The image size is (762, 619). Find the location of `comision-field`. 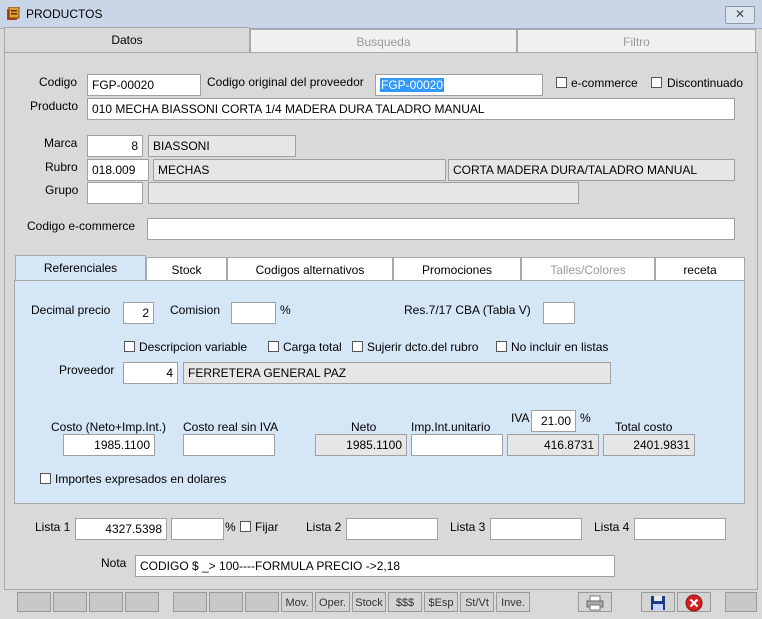

comision-field is located at coordinates (253, 313).